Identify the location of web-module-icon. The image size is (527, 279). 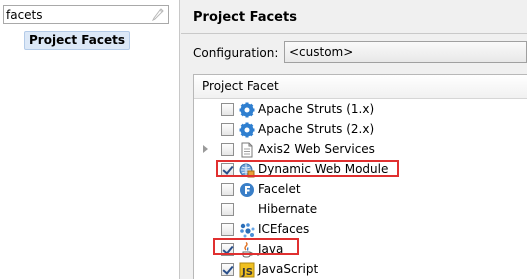
(247, 170).